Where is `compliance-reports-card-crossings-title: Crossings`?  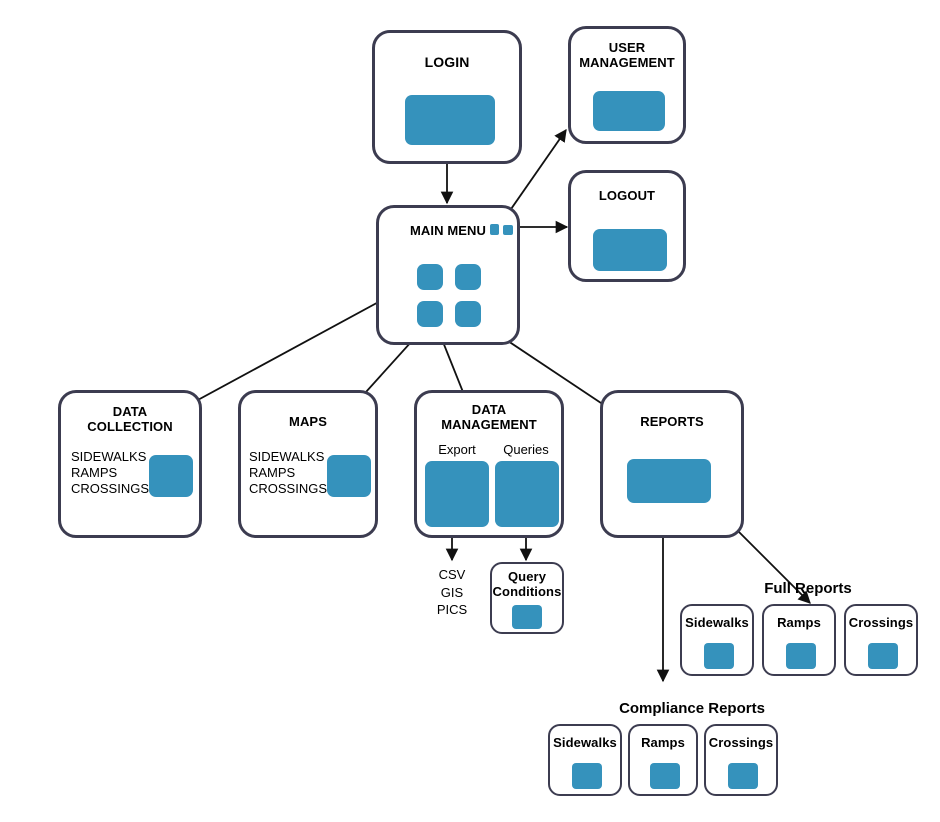
compliance-reports-card-crossings-title: Crossings is located at coordinates (741, 742).